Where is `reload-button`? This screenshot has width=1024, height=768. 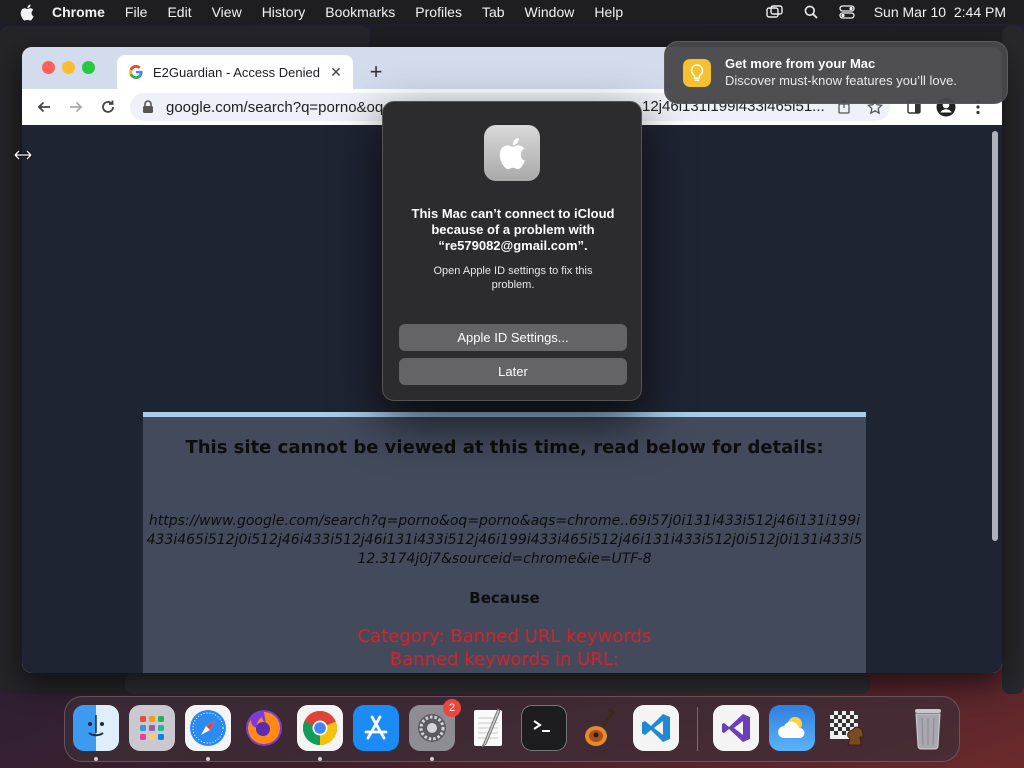 reload-button is located at coordinates (108, 107).